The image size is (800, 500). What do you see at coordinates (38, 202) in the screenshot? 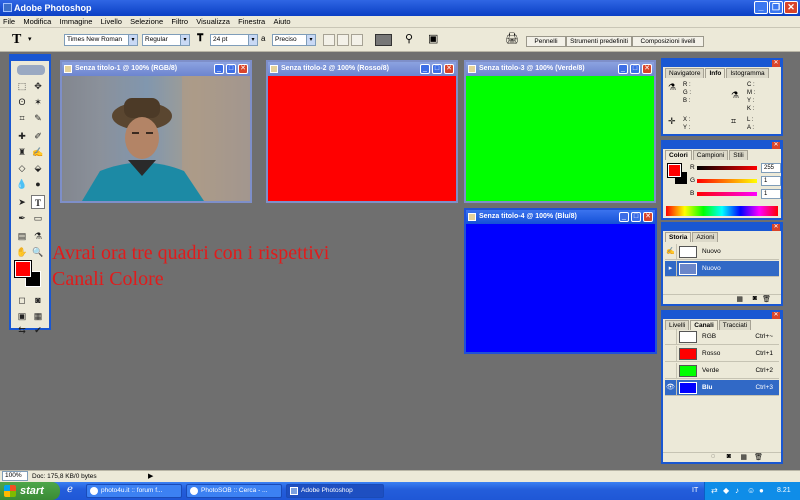
I see `type-tool-icon: T` at bounding box center [38, 202].